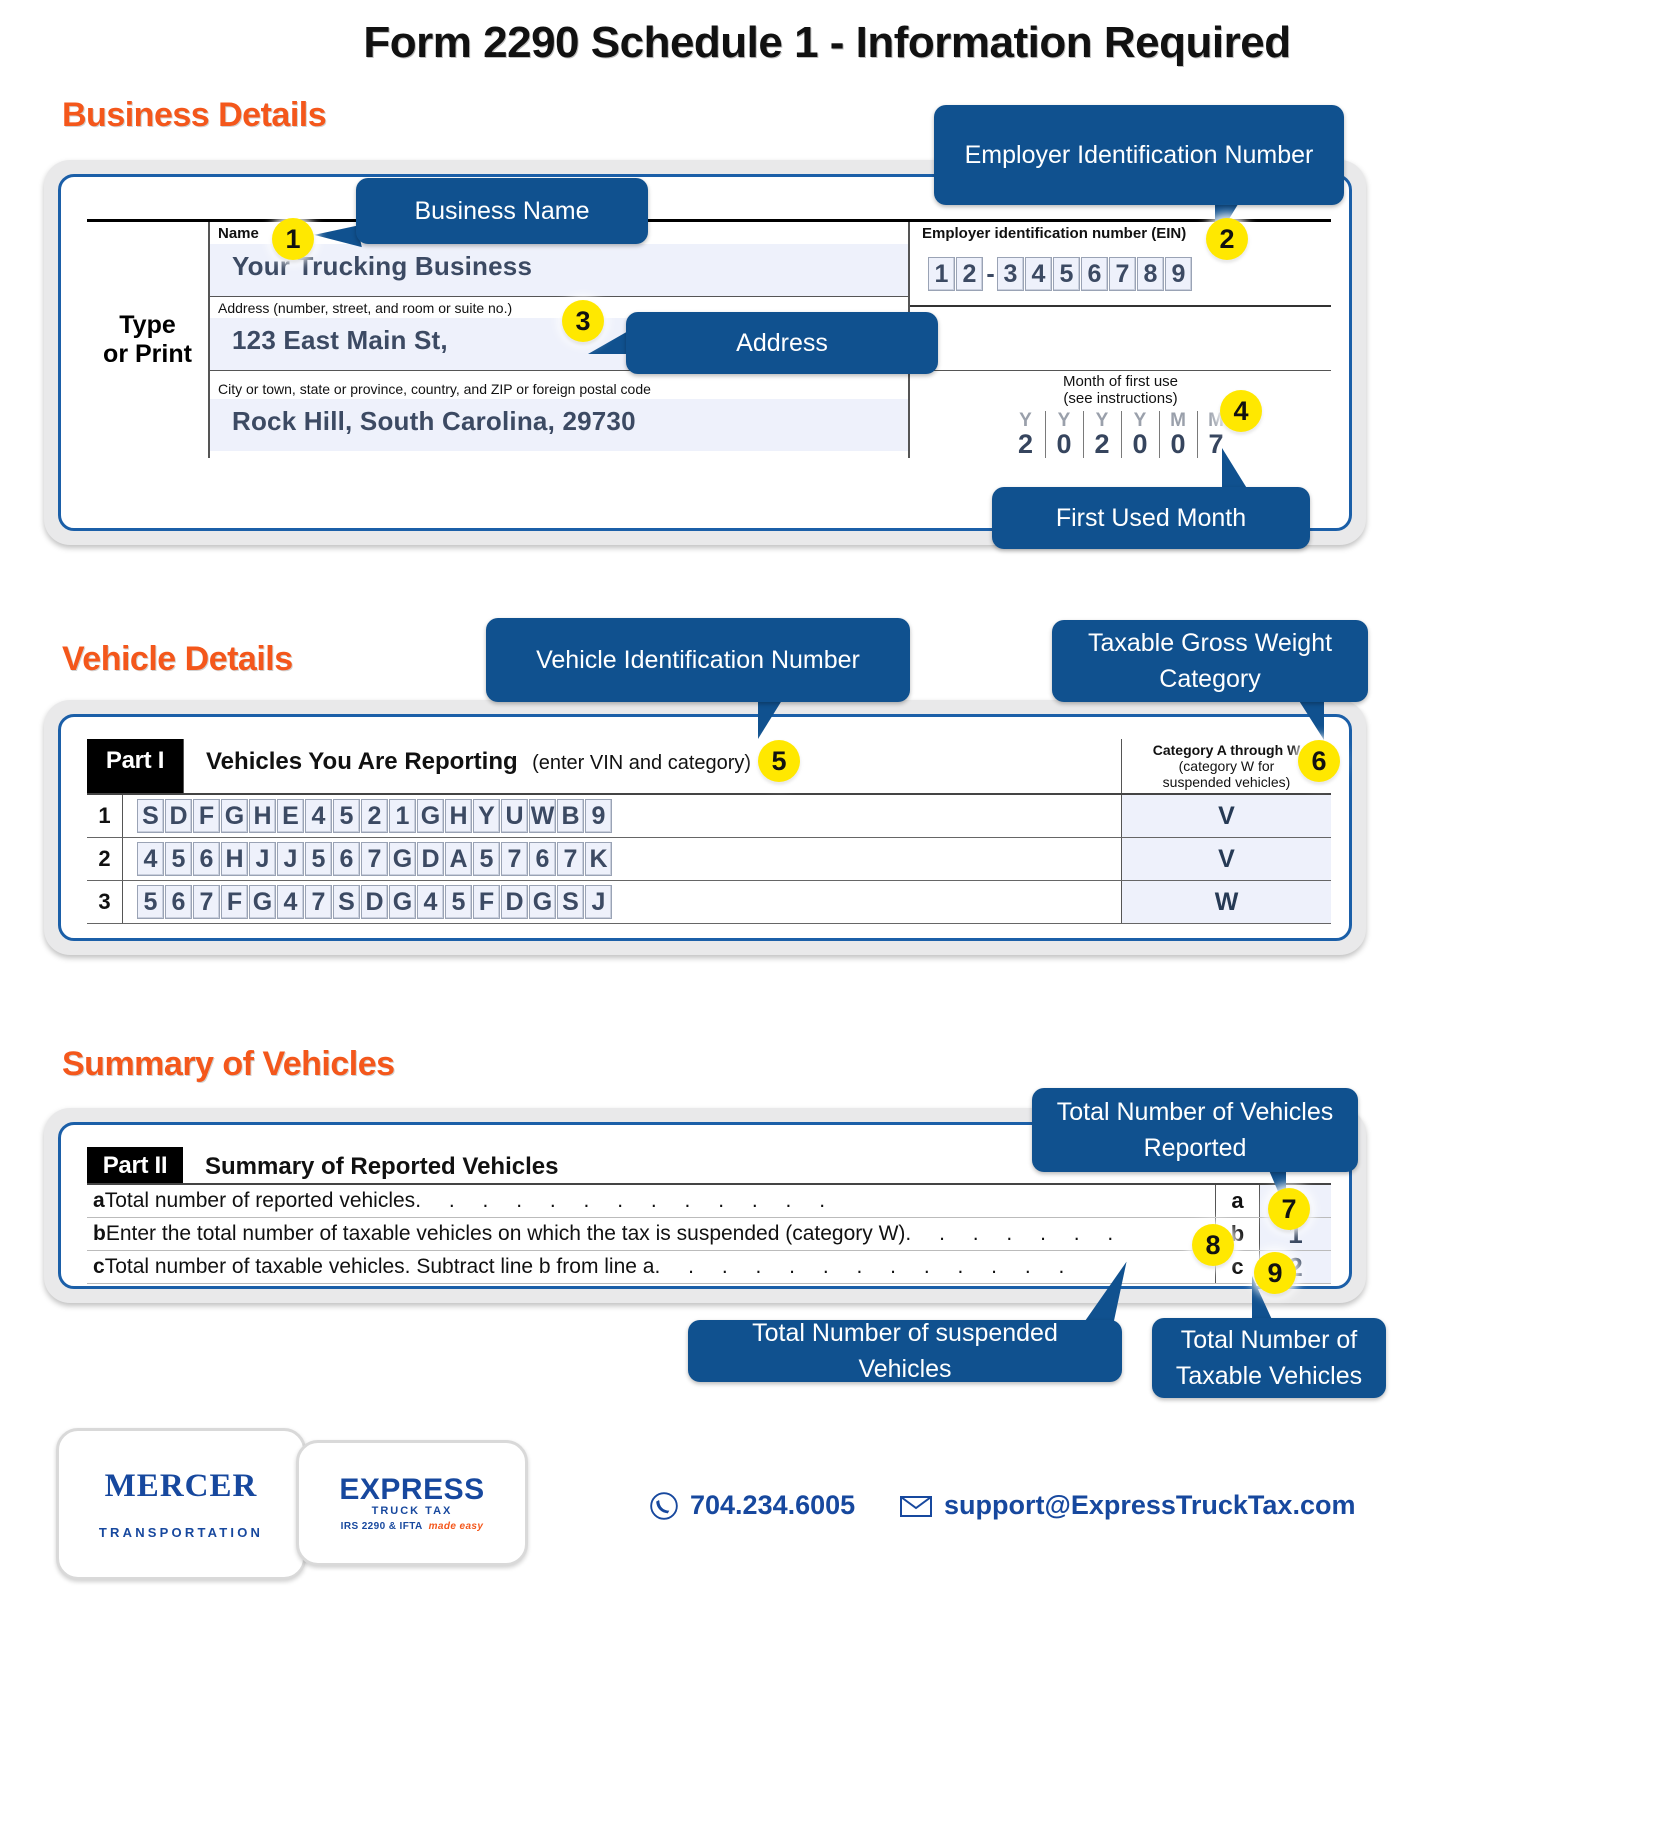 The height and width of the screenshot is (1821, 1654). Describe the element at coordinates (181, 1486) in the screenshot. I see `mercer-logo-name: MERCER` at that location.